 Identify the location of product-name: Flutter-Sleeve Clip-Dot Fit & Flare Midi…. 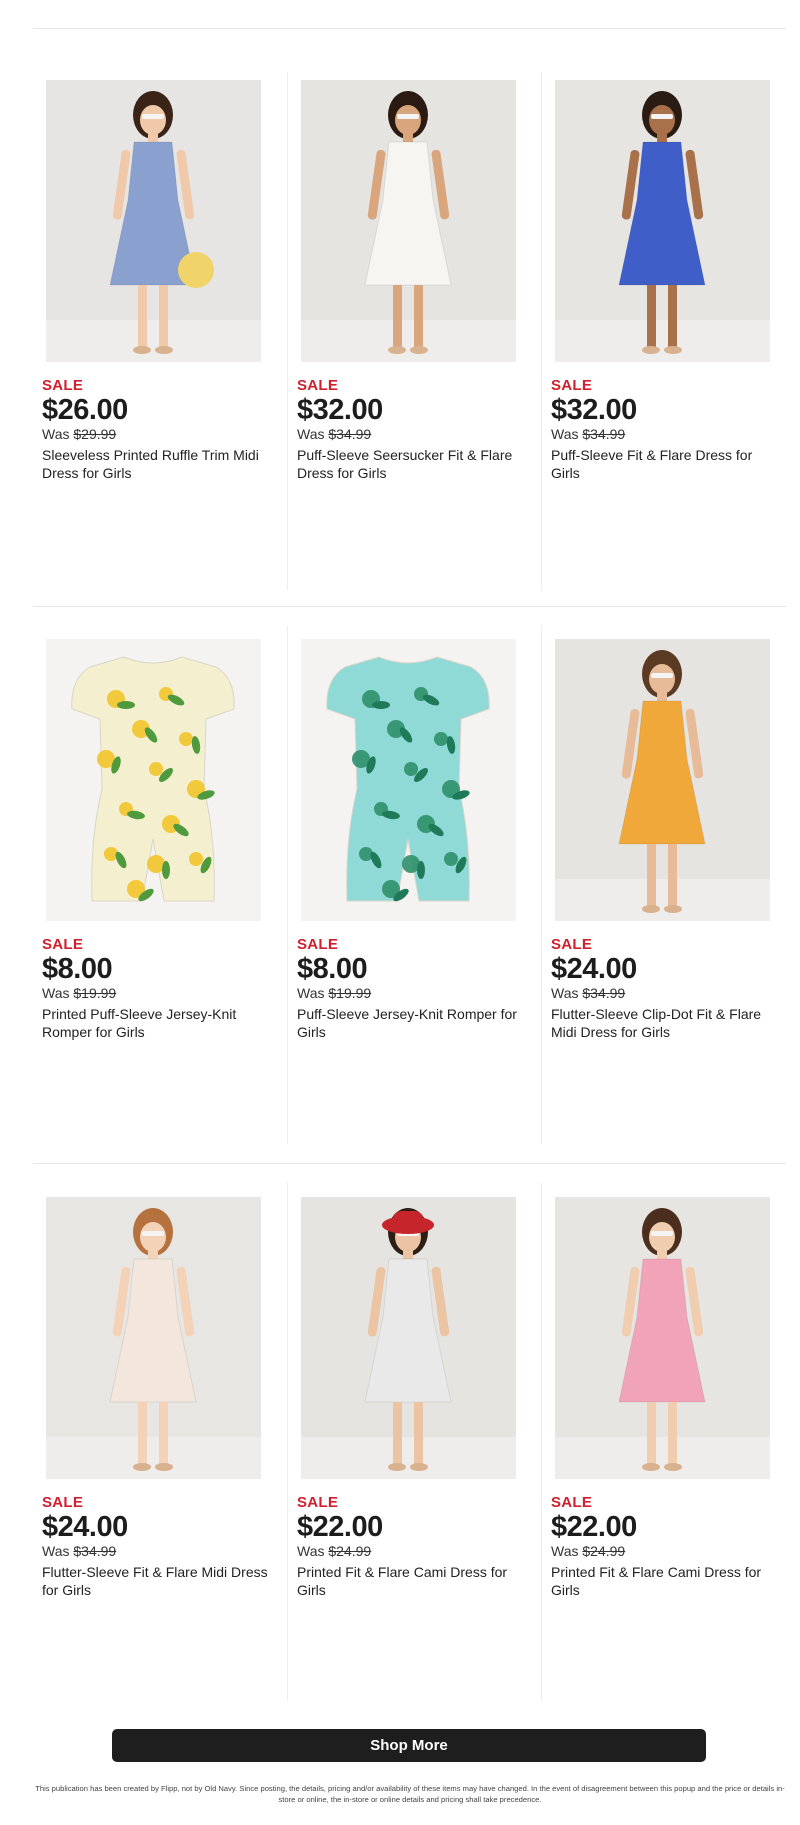
(666, 1023).